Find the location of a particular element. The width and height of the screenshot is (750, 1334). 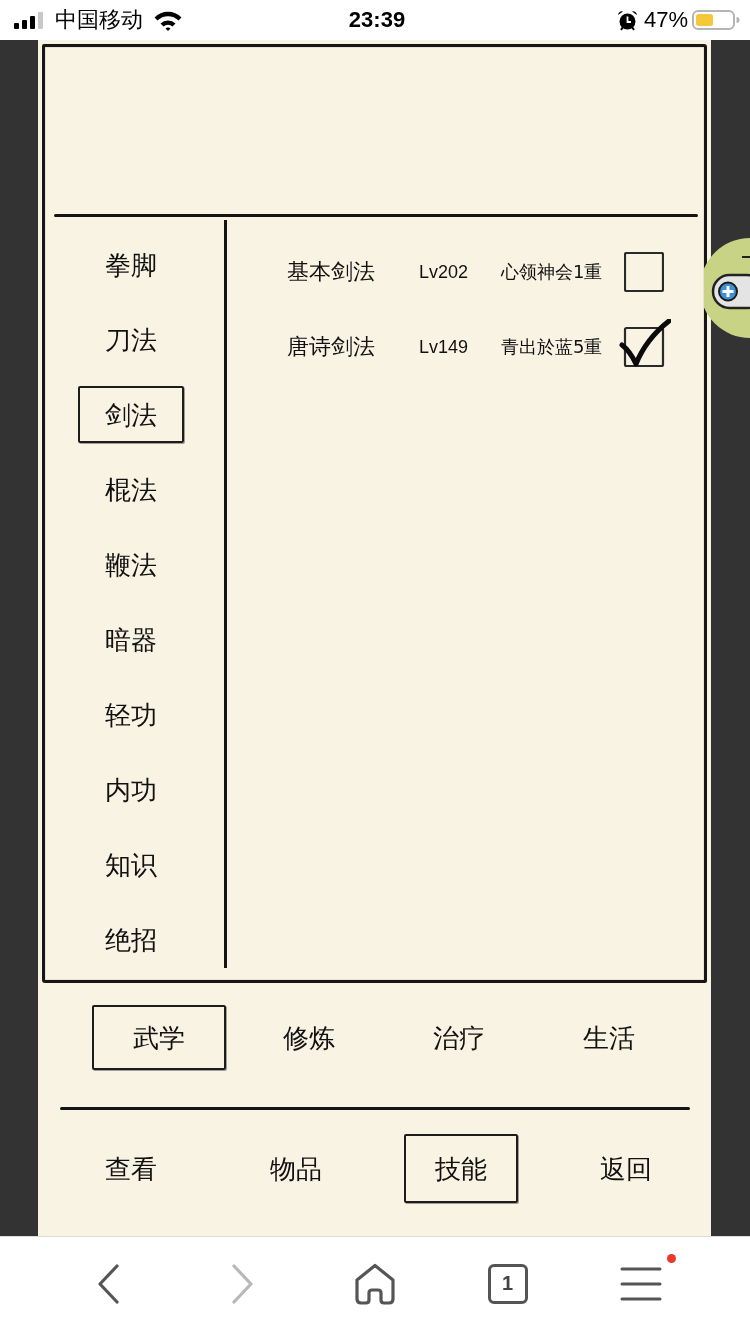

menu-button: 物品 is located at coordinates (295, 1168).